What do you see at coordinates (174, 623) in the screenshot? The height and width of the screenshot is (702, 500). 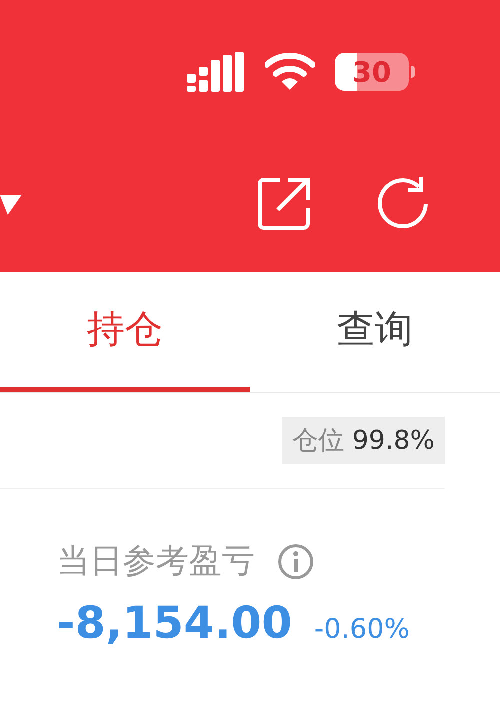 I see `pnl-amount: -8,154.00` at bounding box center [174, 623].